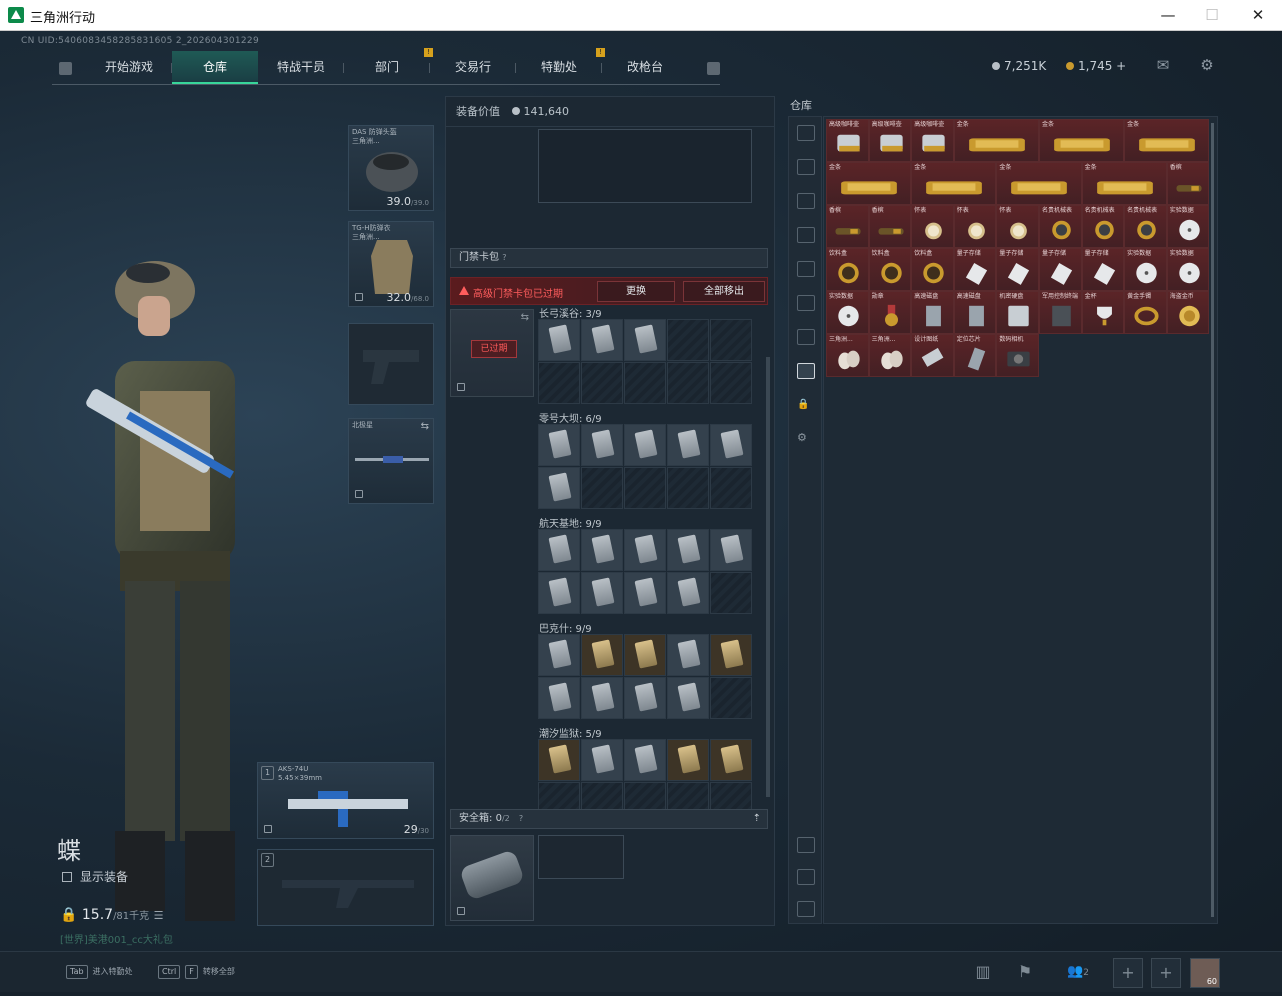  What do you see at coordinates (1188, 312) in the screenshot?
I see `stash-item: 海盗金币` at bounding box center [1188, 312].